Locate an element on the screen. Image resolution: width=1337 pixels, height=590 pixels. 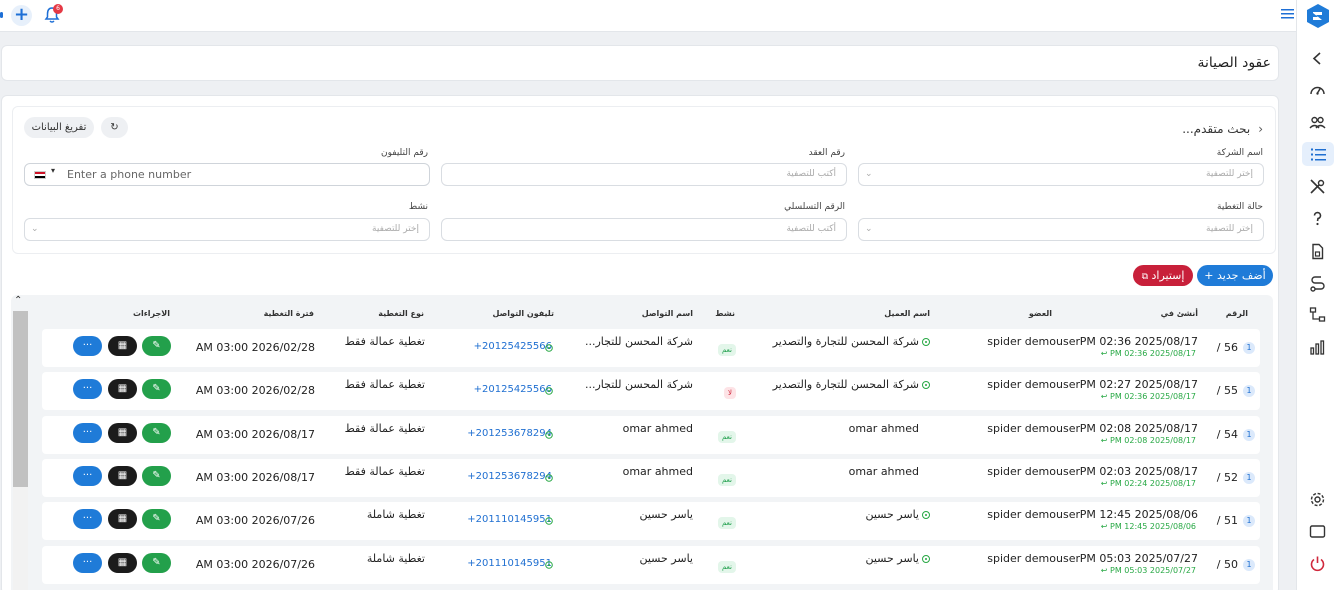
tools-icon is located at coordinates (1317, 186).